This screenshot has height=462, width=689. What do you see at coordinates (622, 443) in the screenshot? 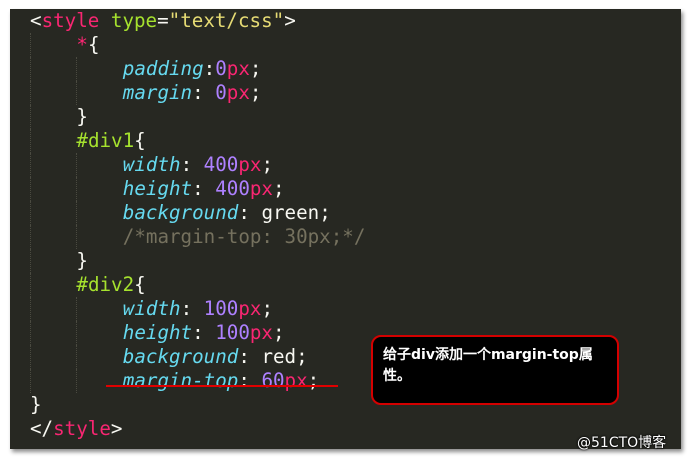
I see `watermark: @51CTO博客` at bounding box center [622, 443].